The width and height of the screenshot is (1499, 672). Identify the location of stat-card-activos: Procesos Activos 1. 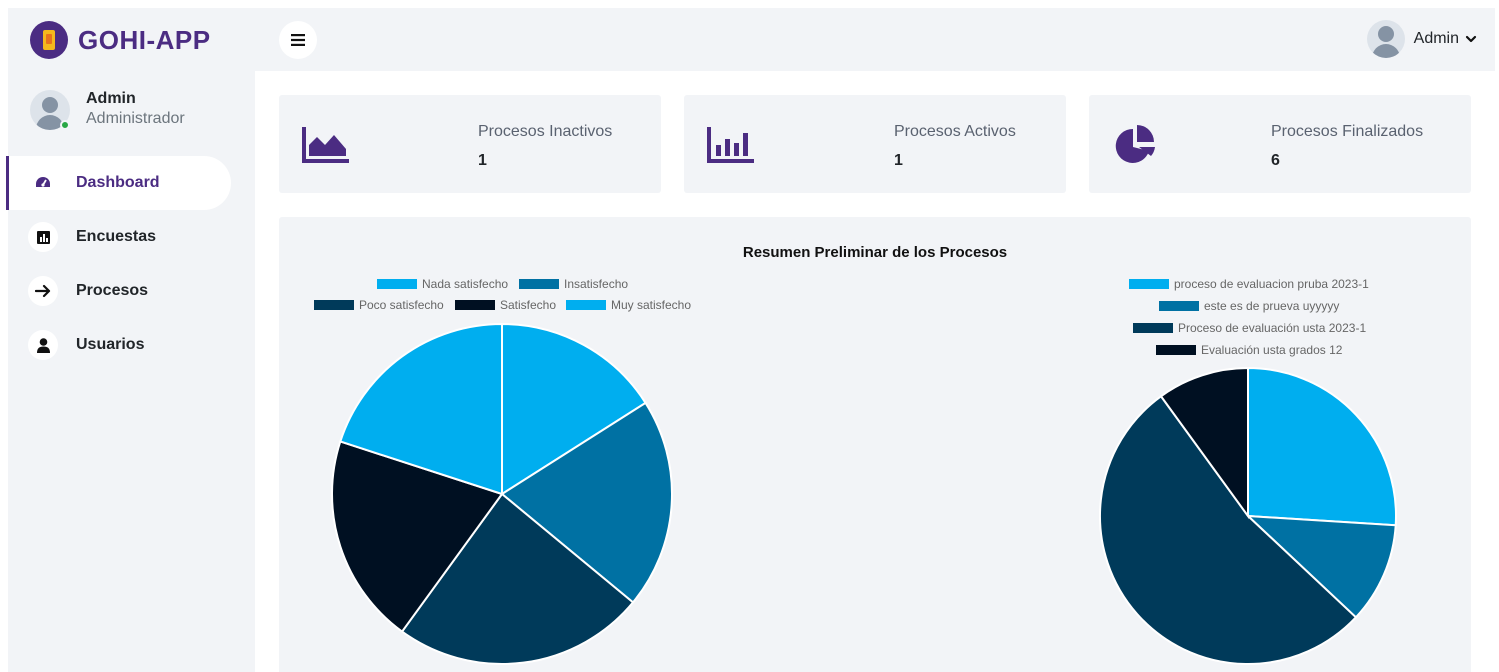
(875, 144).